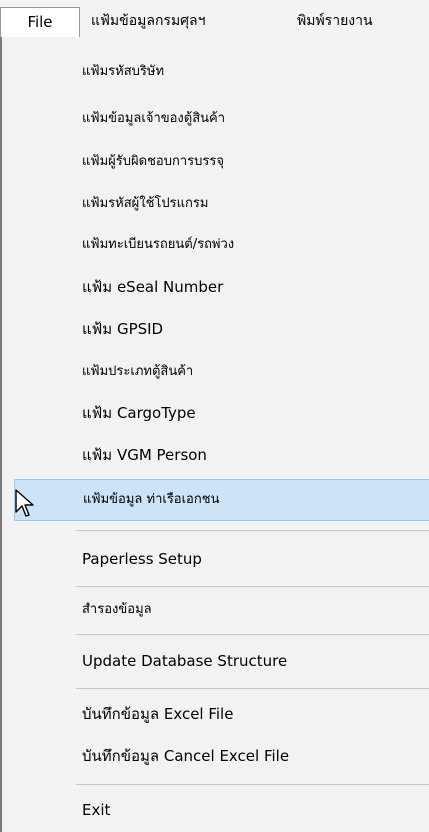  Describe the element at coordinates (221, 204) in the screenshot. I see `menu-item-user-code: แฟ้มรหัสผู้ใช้โปรแกรม` at that location.